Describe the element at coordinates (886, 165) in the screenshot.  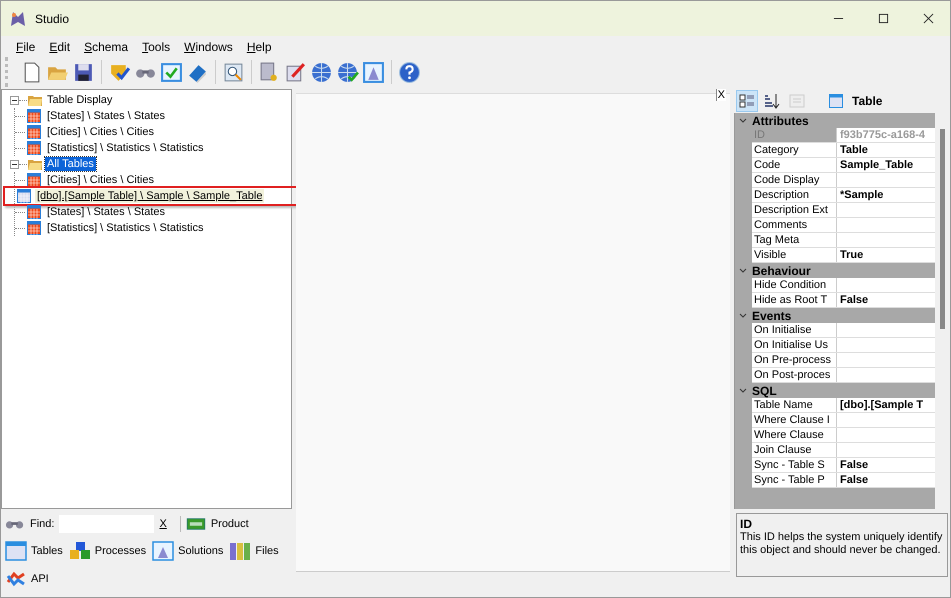
I see `property-value: Sample_Table` at that location.